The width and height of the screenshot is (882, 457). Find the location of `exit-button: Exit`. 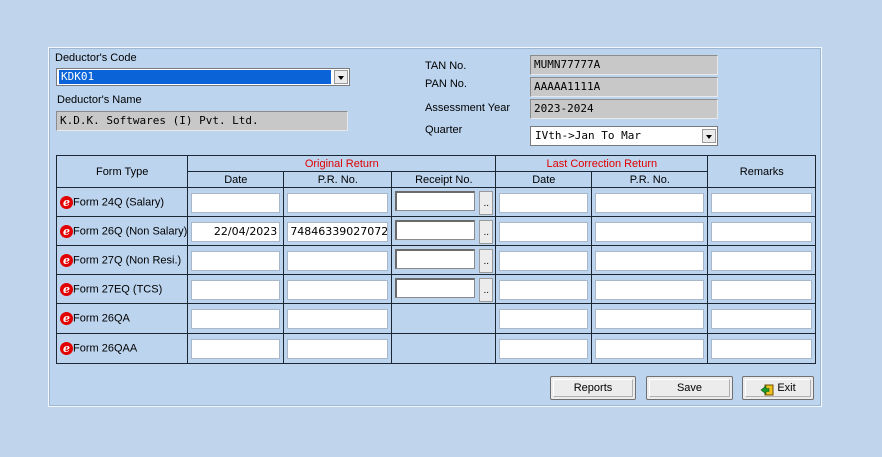

exit-button: Exit is located at coordinates (778, 388).